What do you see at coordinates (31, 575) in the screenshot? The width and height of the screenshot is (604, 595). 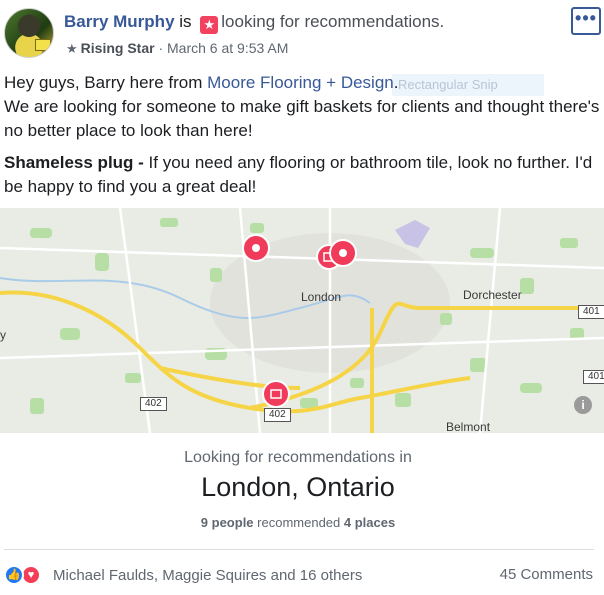 I see `love-reaction-icon: ♥` at bounding box center [31, 575].